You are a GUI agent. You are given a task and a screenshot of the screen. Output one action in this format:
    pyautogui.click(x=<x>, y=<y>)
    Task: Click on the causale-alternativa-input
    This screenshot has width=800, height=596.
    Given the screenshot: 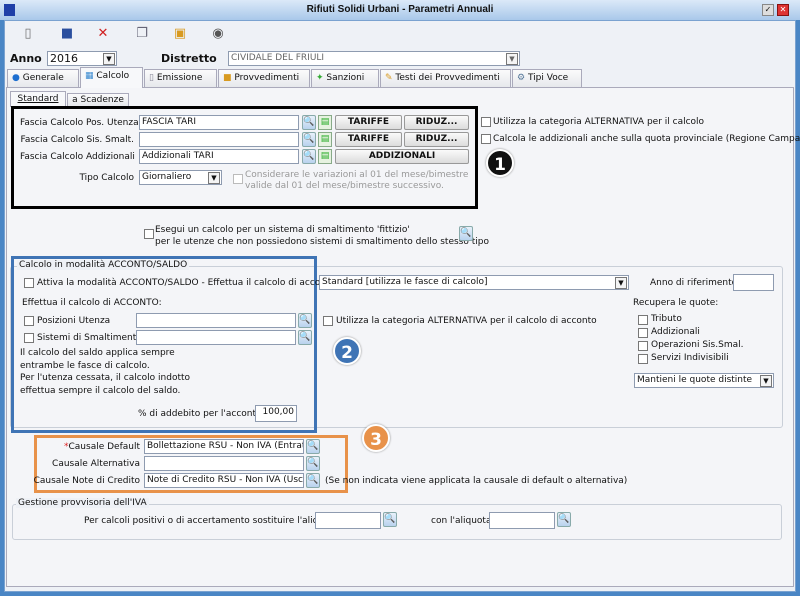 What is the action you would take?
    pyautogui.click(x=224, y=463)
    